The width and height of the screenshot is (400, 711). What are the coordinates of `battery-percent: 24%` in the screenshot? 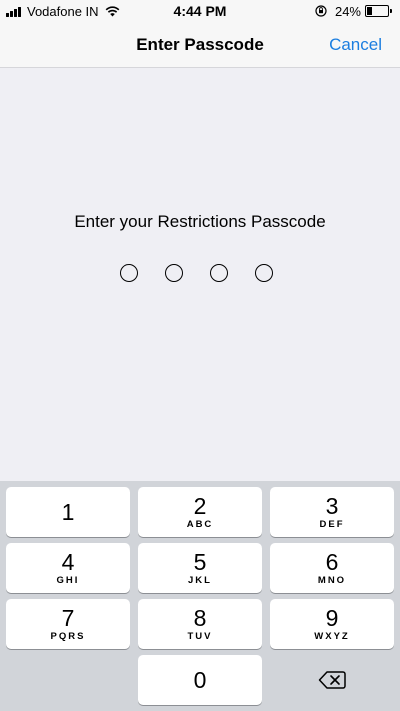 It's located at (347, 11).